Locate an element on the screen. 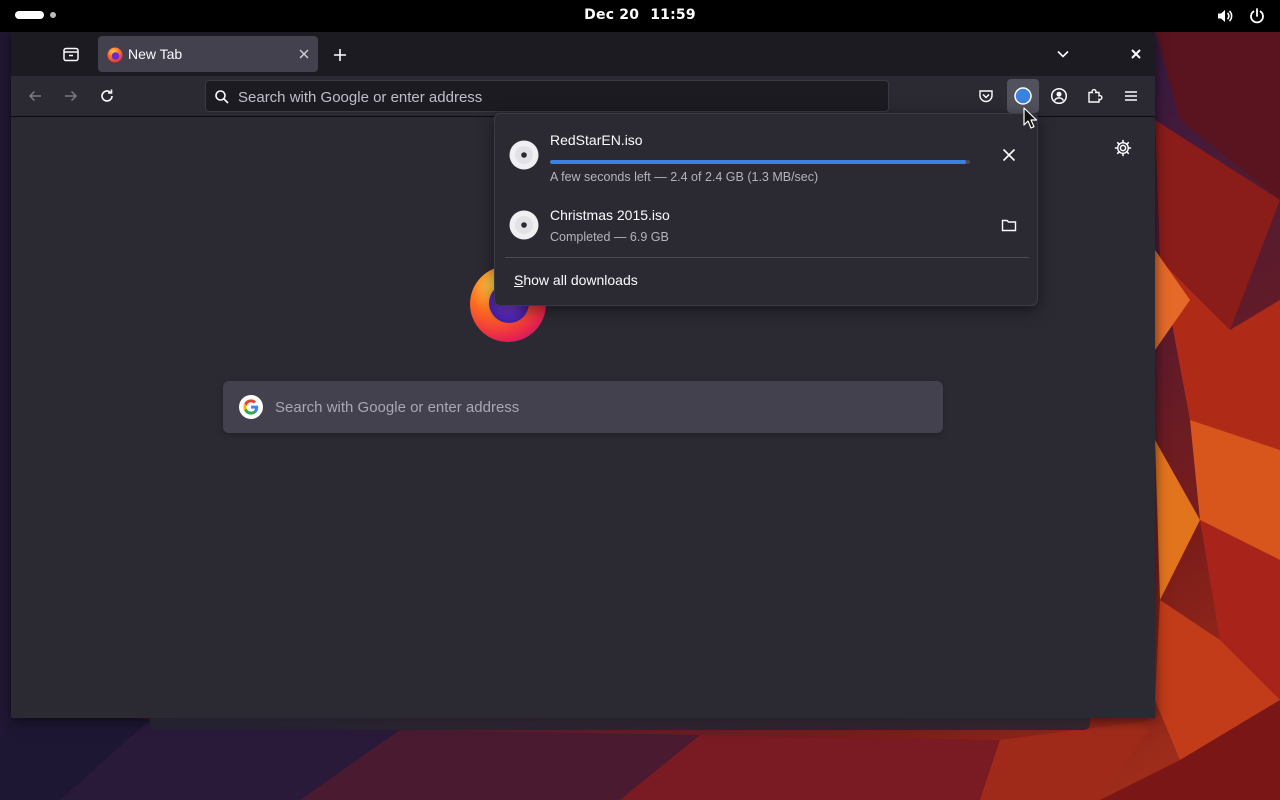  download-progress-bar is located at coordinates (760, 162).